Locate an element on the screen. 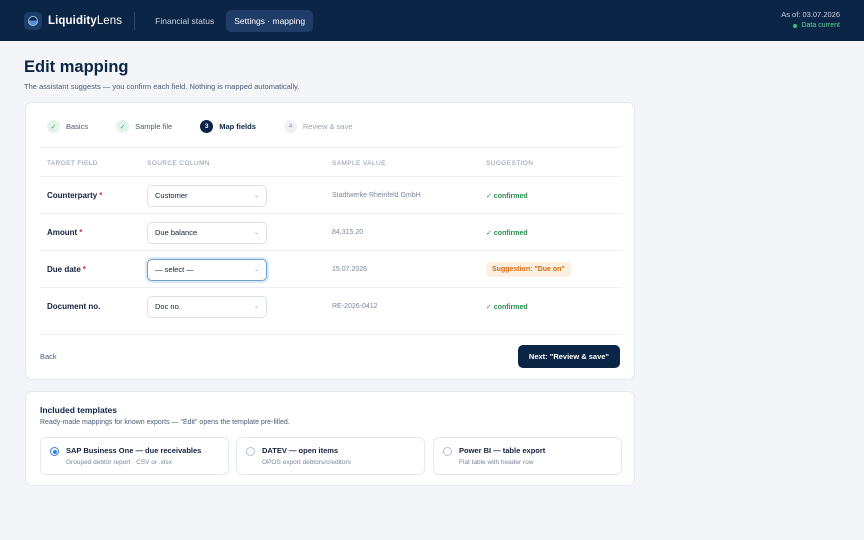  step-basics: ✓ Basics is located at coordinates (67, 126).